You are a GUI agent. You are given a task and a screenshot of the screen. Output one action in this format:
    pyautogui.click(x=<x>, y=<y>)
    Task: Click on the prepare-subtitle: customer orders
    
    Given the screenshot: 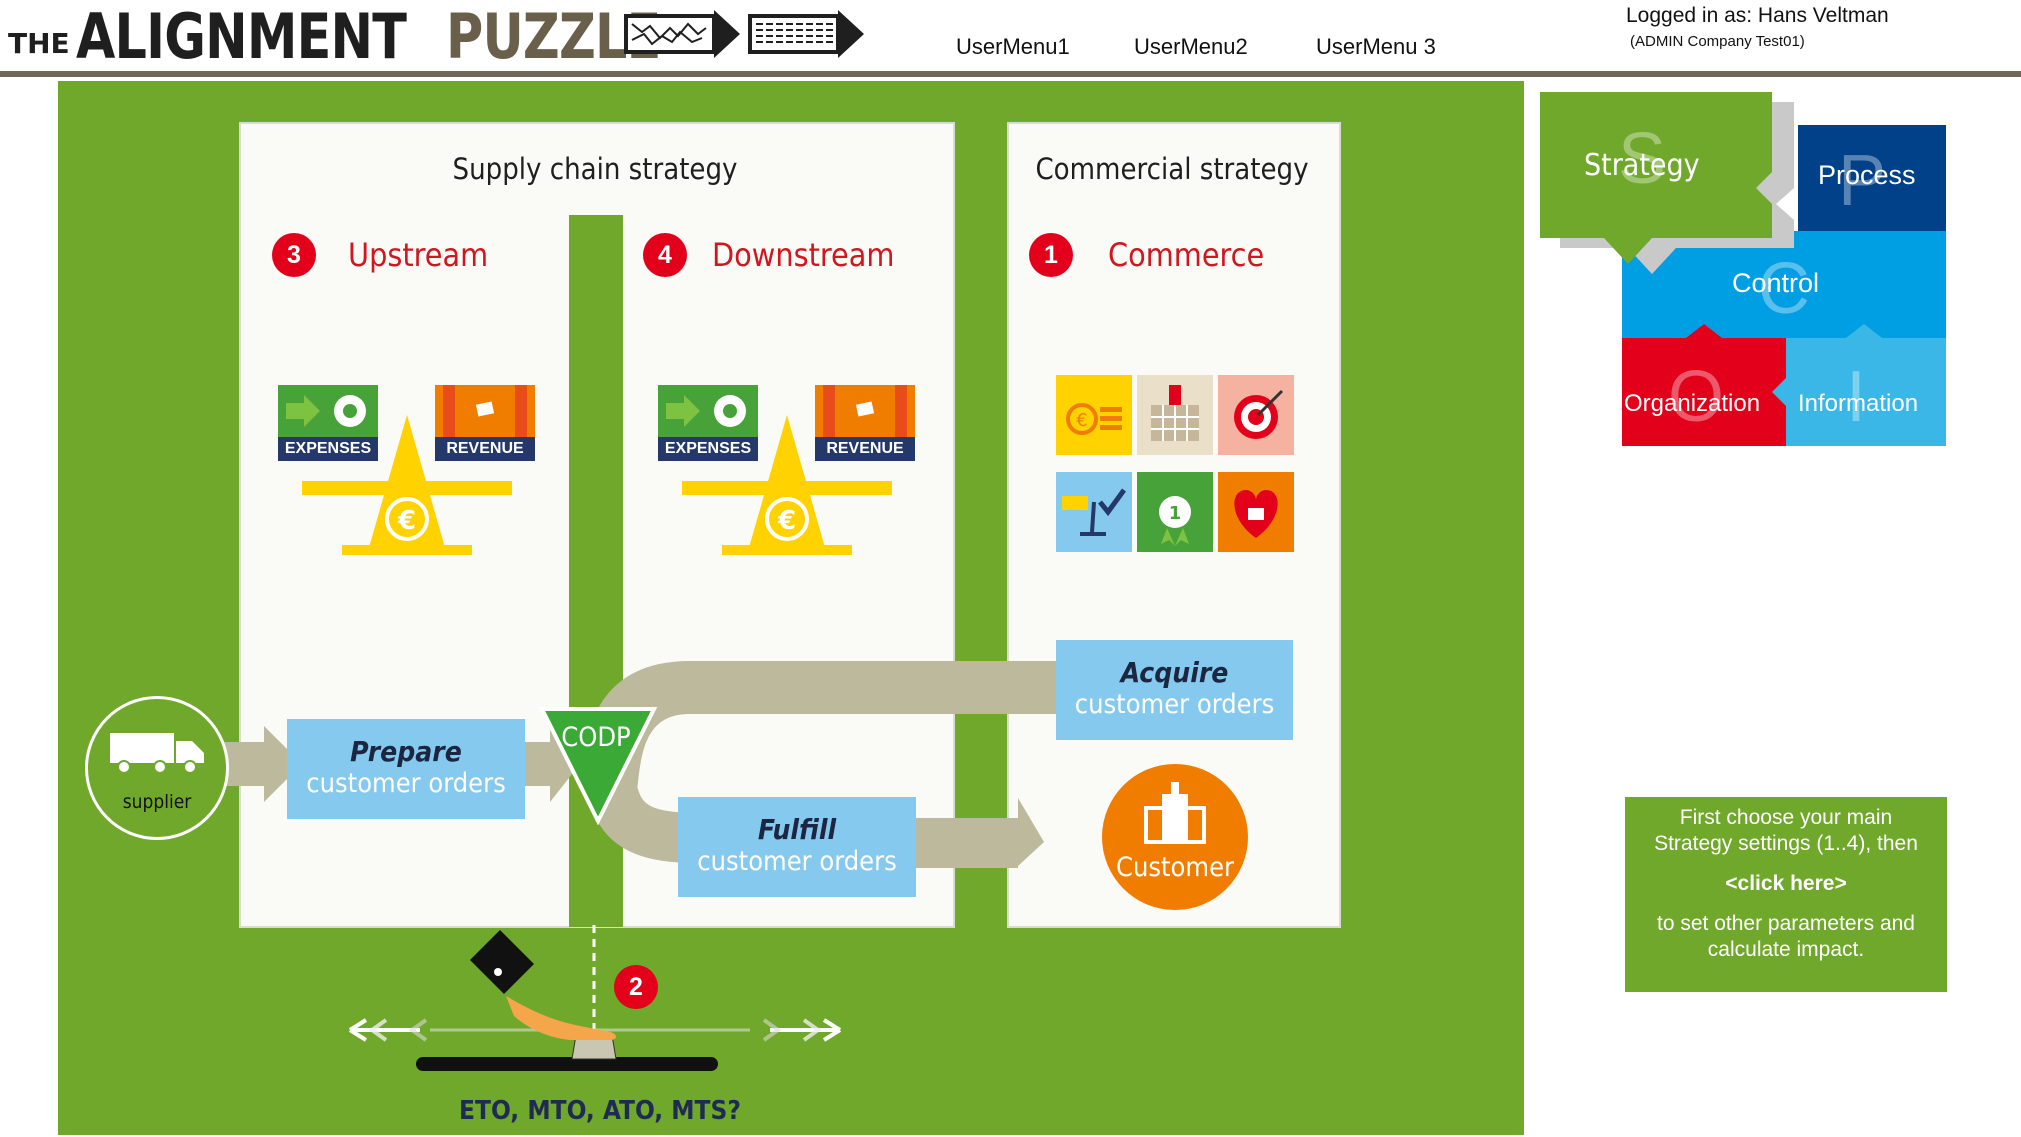 What is the action you would take?
    pyautogui.click(x=406, y=783)
    